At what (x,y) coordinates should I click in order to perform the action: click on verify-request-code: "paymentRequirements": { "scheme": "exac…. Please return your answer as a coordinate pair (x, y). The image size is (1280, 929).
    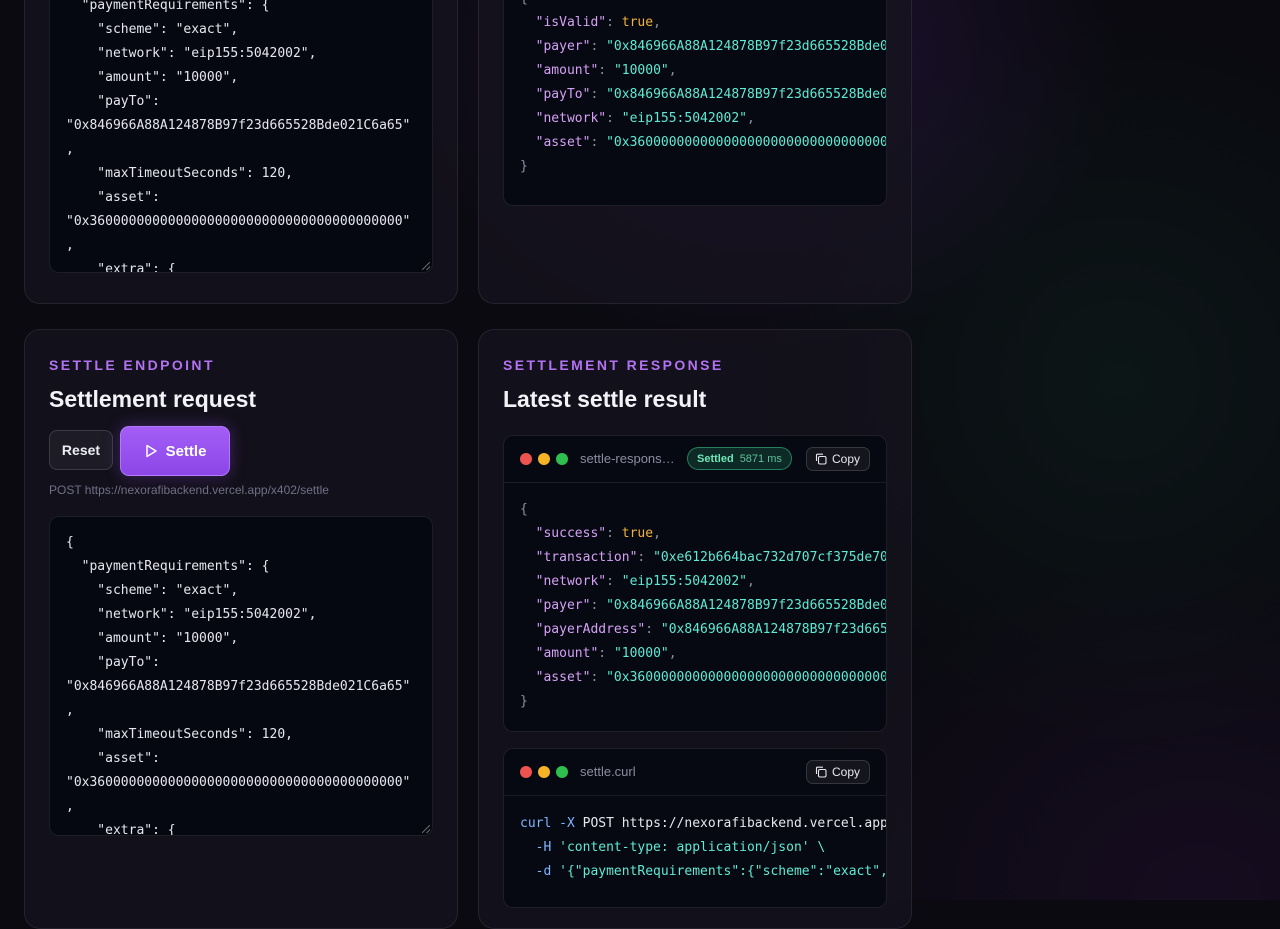
    Looking at the image, I should click on (241, 136).